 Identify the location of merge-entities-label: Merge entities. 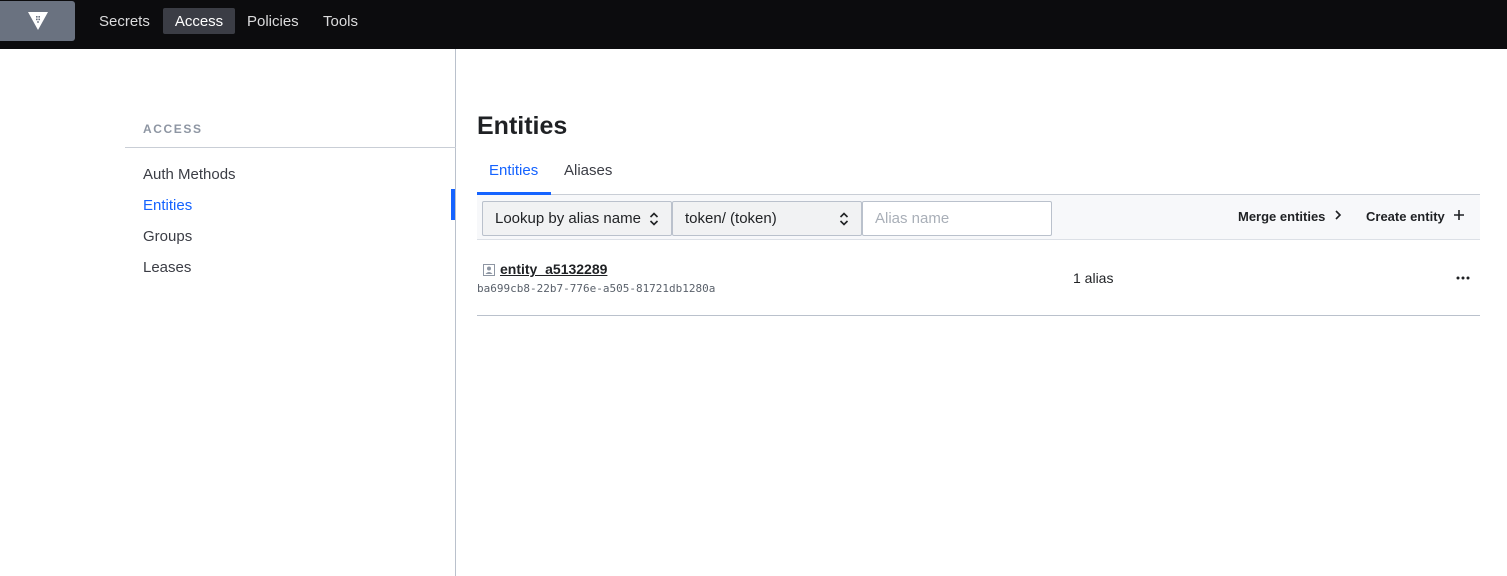
(1282, 216).